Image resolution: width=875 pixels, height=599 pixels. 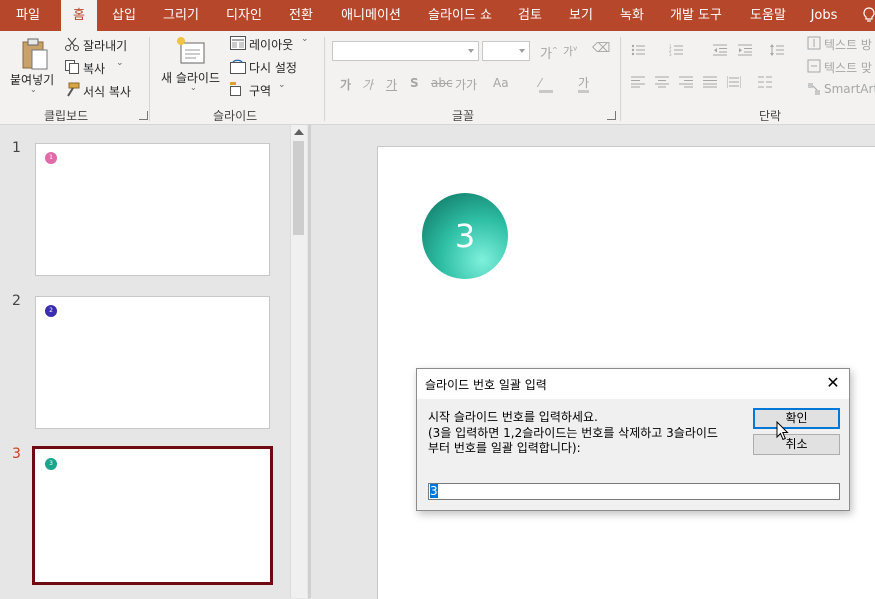 I want to click on slide-number-badge: 2, so click(x=51, y=311).